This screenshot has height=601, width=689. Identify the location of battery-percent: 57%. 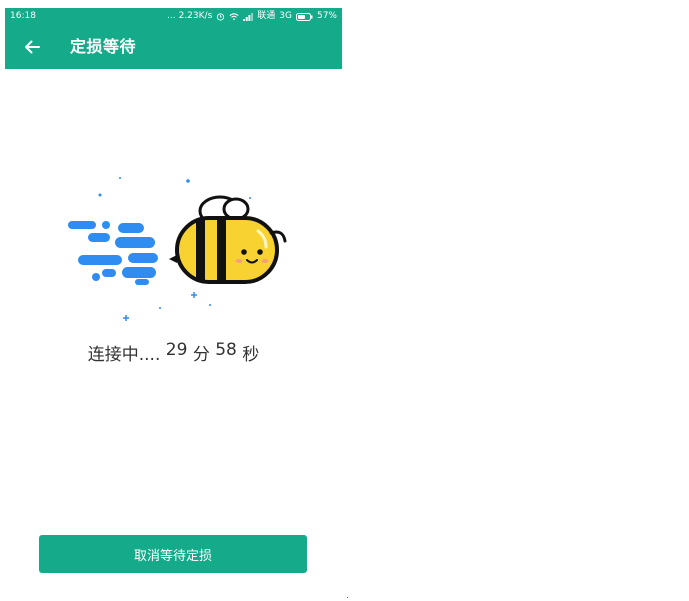
(326, 16).